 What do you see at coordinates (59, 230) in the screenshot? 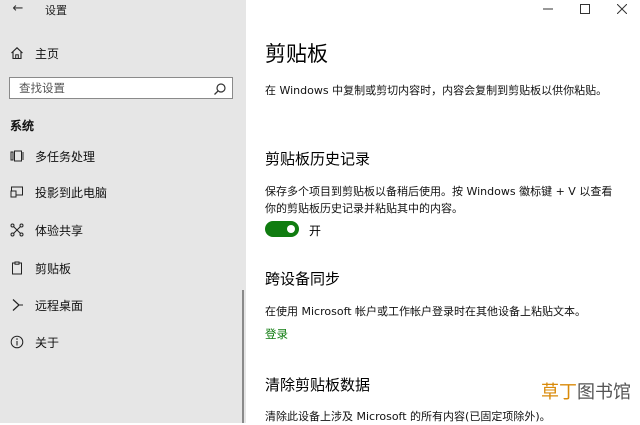
I see `sidebar-item-label: 体验共享` at bounding box center [59, 230].